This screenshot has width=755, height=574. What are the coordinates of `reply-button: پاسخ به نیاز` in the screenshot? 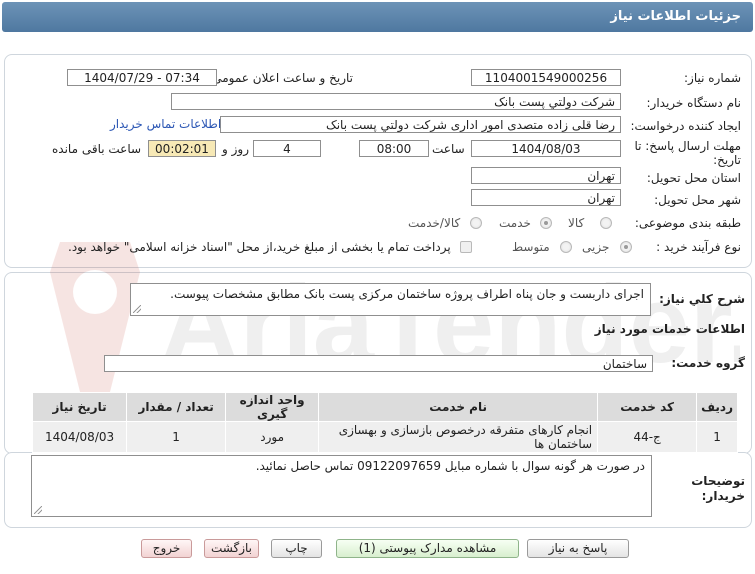 It's located at (578, 548).